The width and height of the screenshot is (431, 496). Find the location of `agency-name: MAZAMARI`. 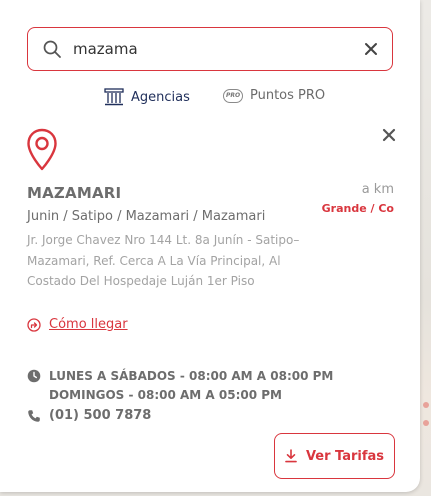

agency-name: MAZAMARI is located at coordinates (74, 193).